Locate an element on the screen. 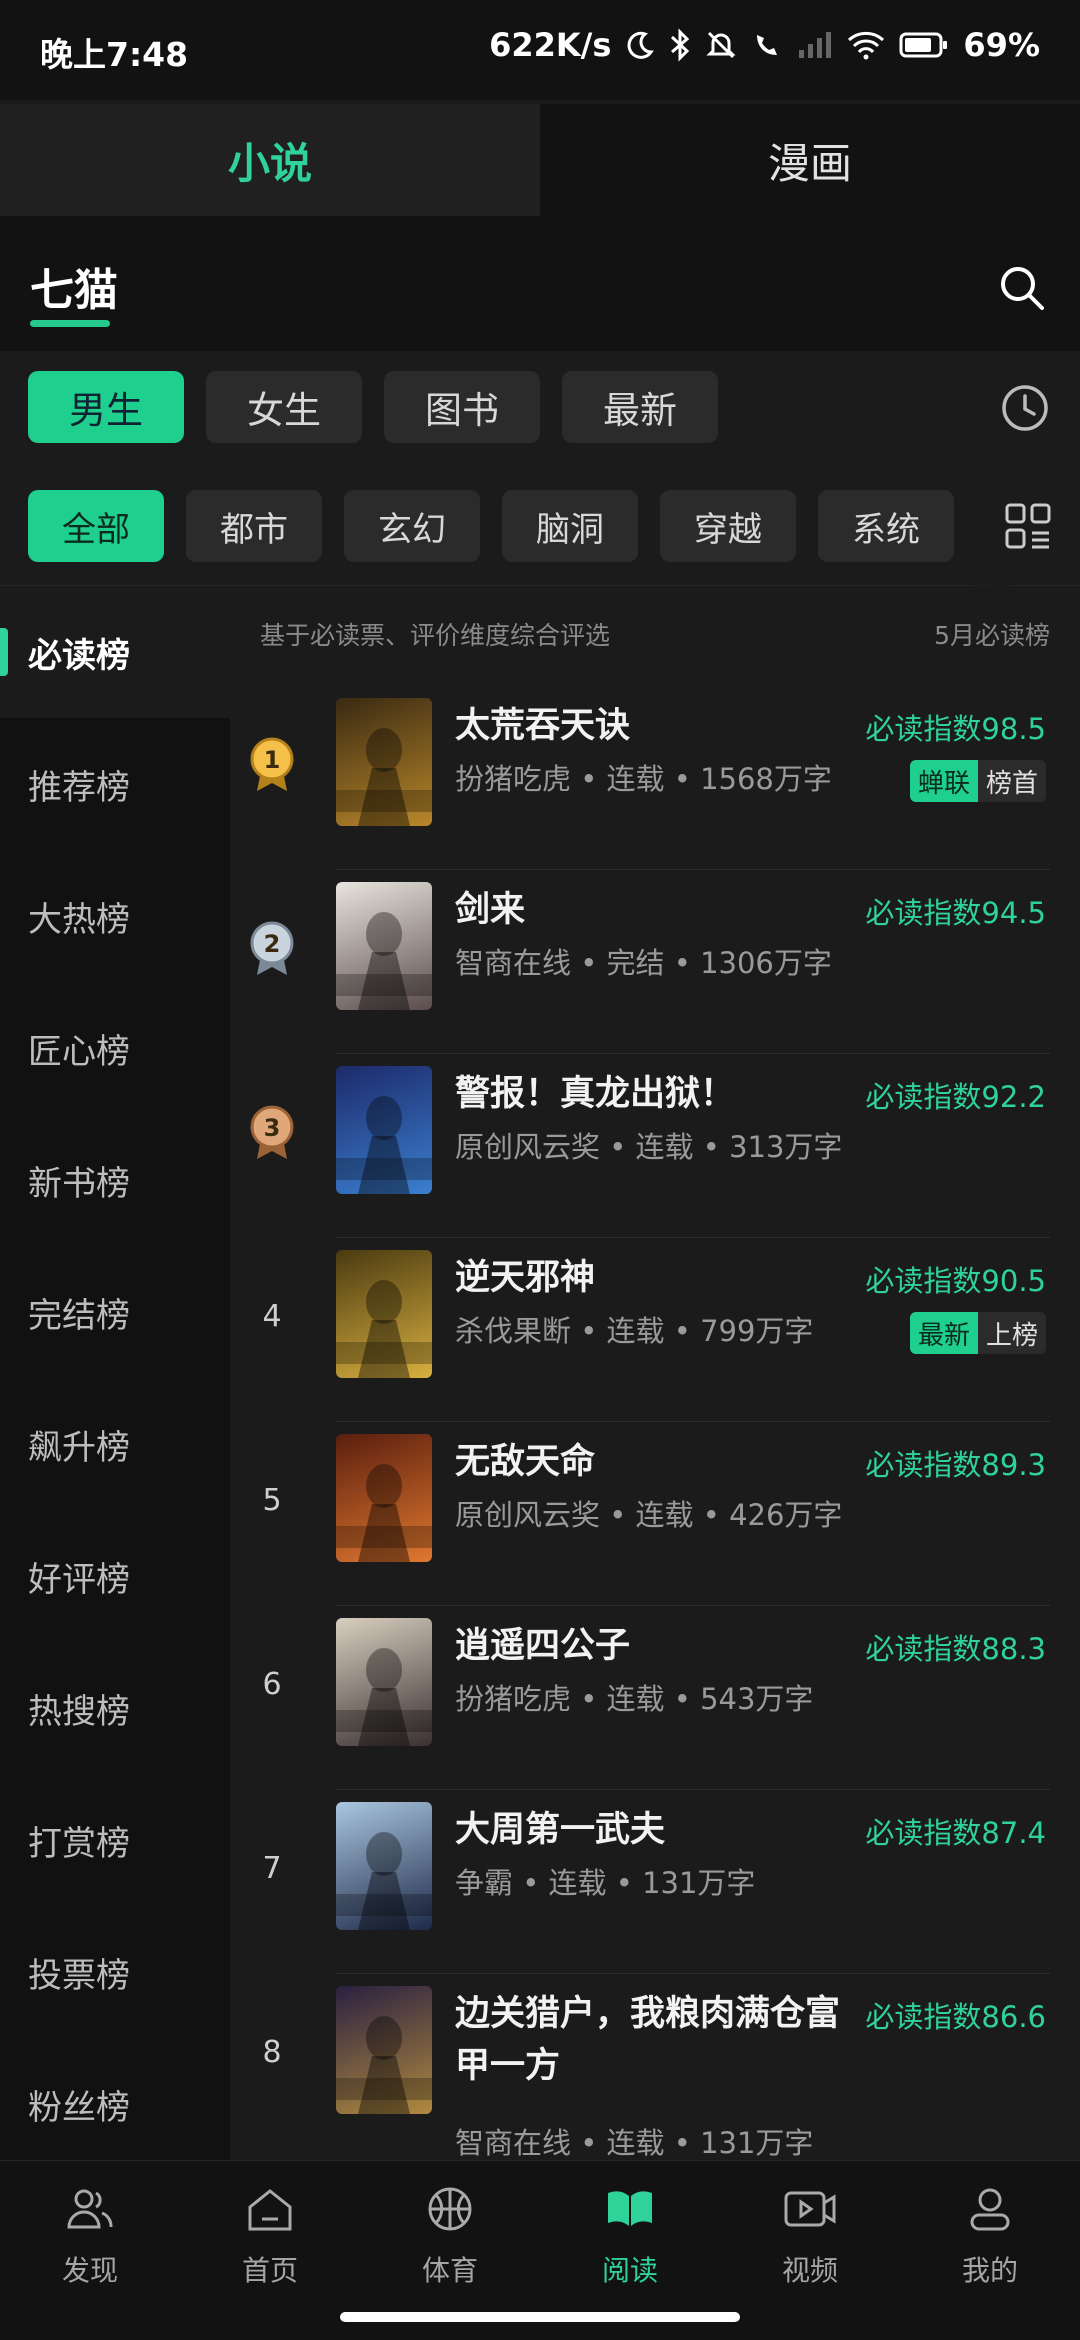  rank-badge: 蝉联 榜首 is located at coordinates (977, 781).